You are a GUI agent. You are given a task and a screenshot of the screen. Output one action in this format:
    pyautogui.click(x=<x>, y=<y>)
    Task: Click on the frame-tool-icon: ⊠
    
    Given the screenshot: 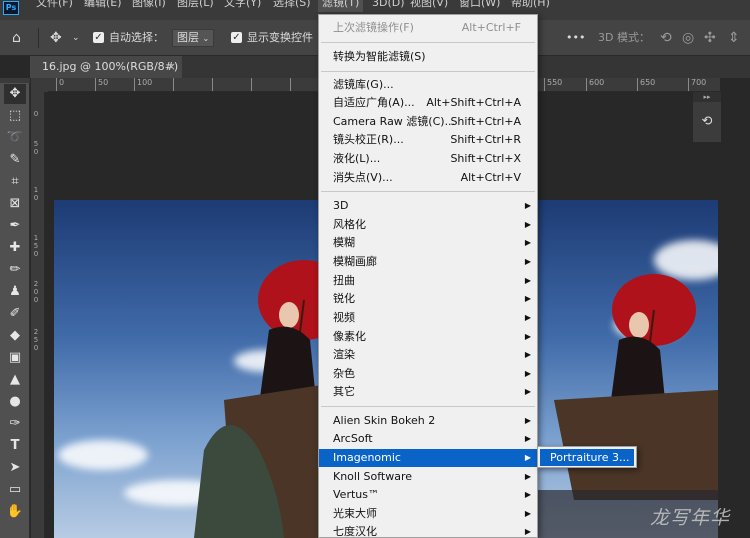 What is the action you would take?
    pyautogui.click(x=15, y=204)
    